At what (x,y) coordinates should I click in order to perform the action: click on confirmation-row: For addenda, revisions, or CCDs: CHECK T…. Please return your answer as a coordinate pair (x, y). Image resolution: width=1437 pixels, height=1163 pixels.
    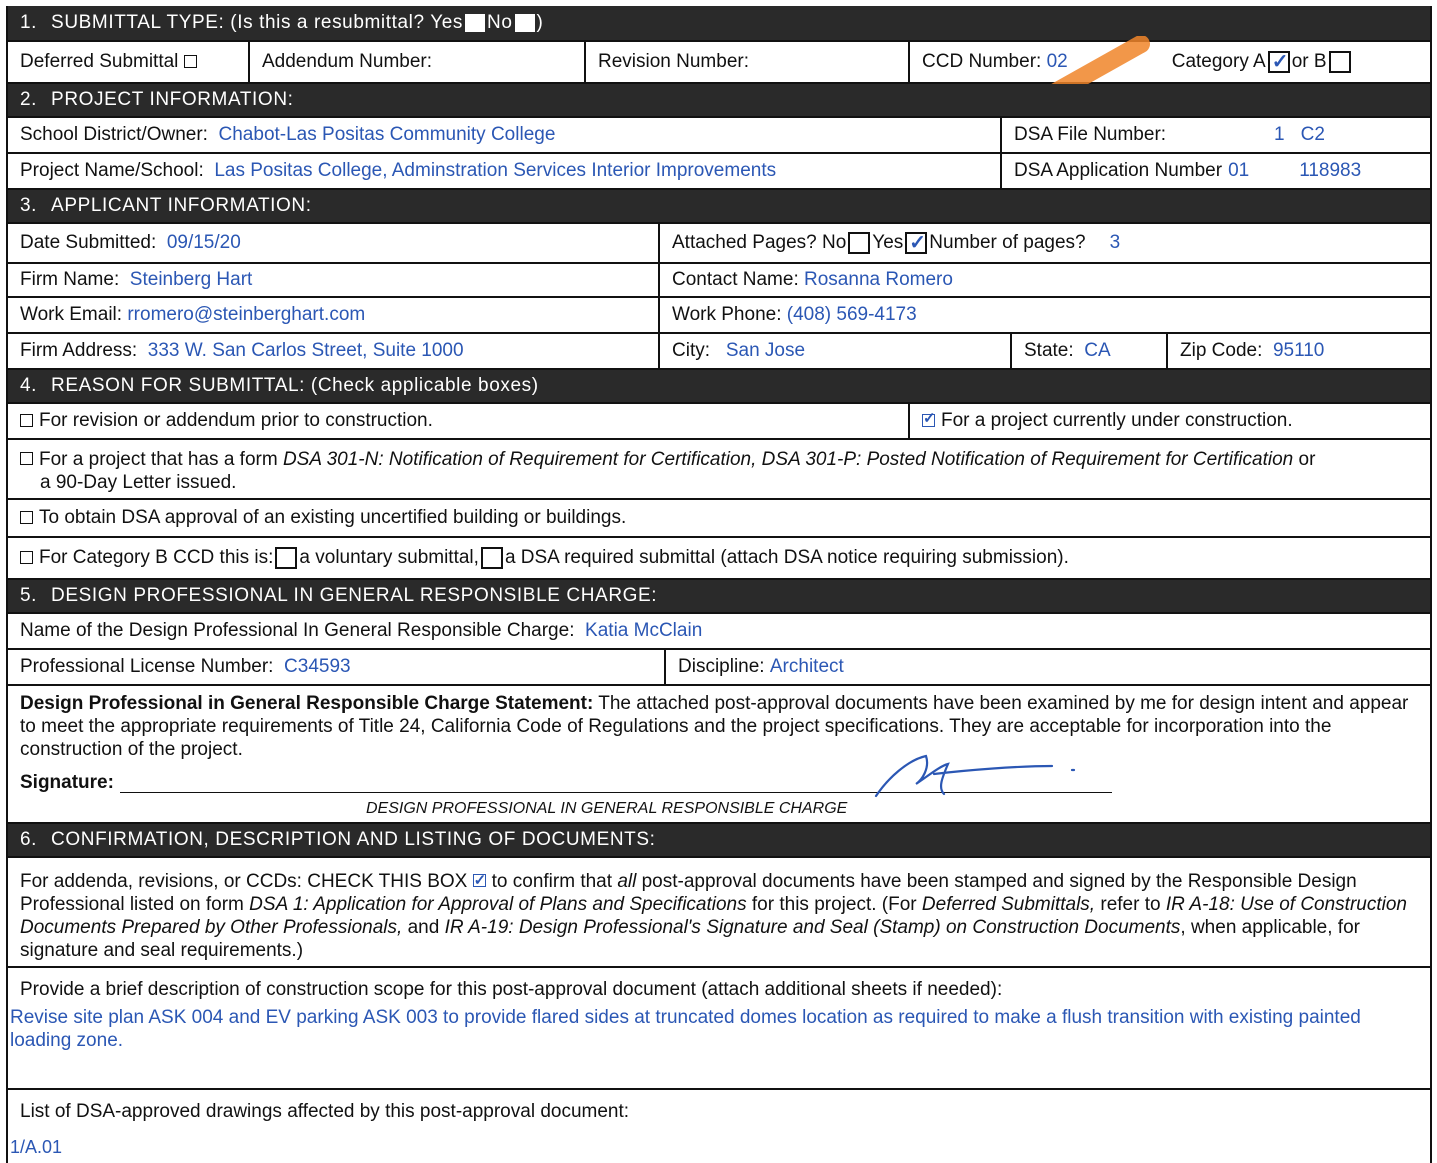
    Looking at the image, I should click on (719, 913).